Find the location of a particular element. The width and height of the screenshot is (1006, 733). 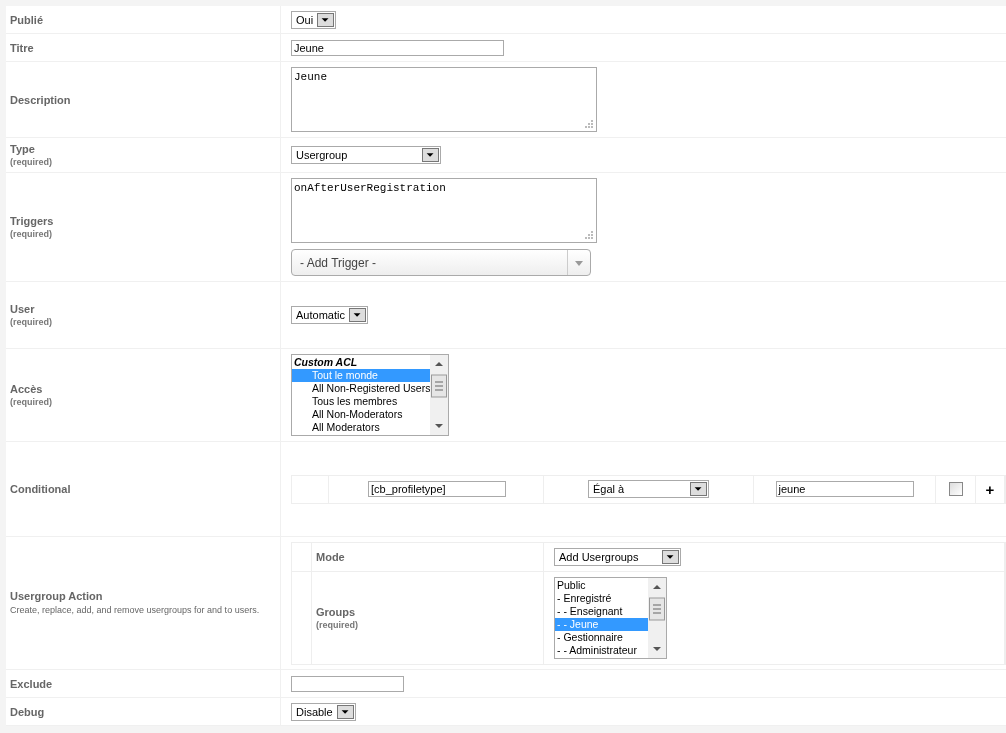

field-label: Type is located at coordinates (23, 149).